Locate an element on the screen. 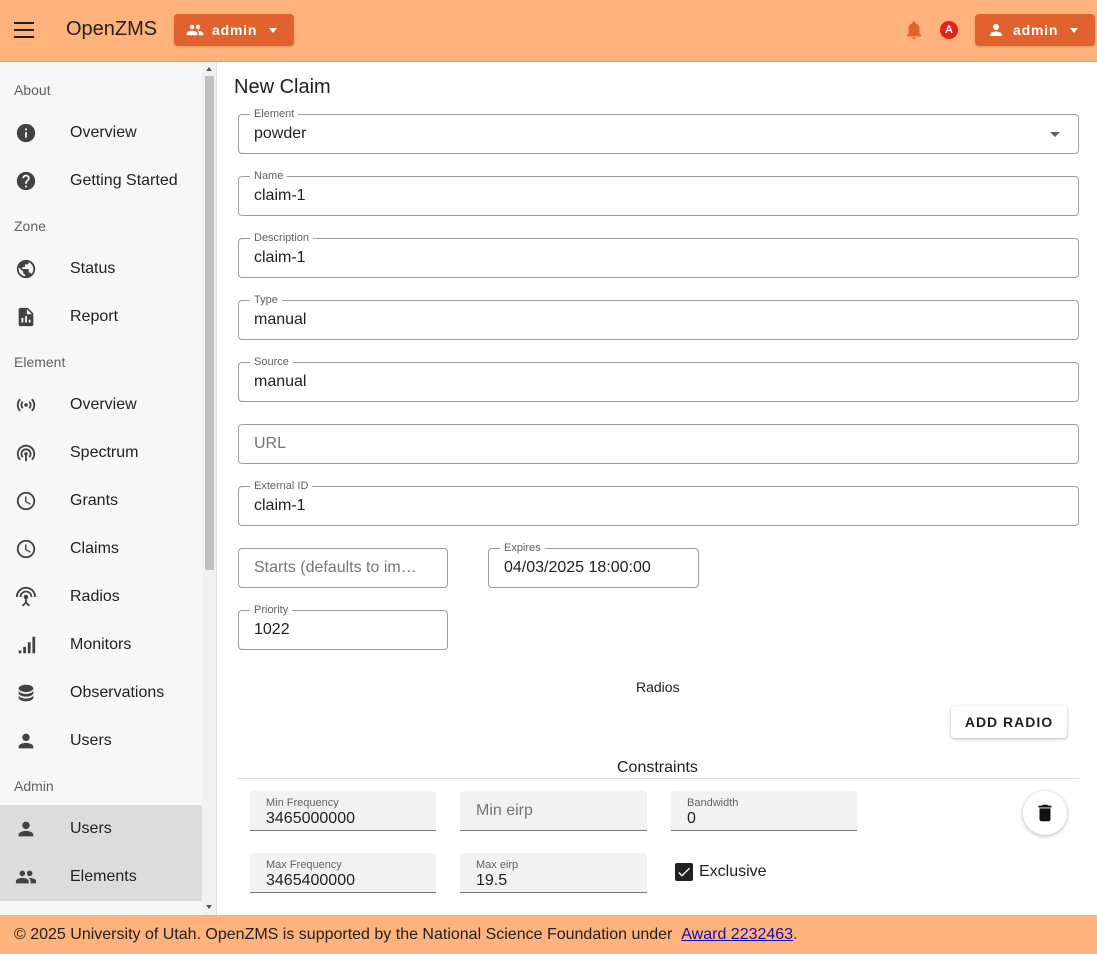  sidebar-item-admin-elements: Elements is located at coordinates (101, 877).